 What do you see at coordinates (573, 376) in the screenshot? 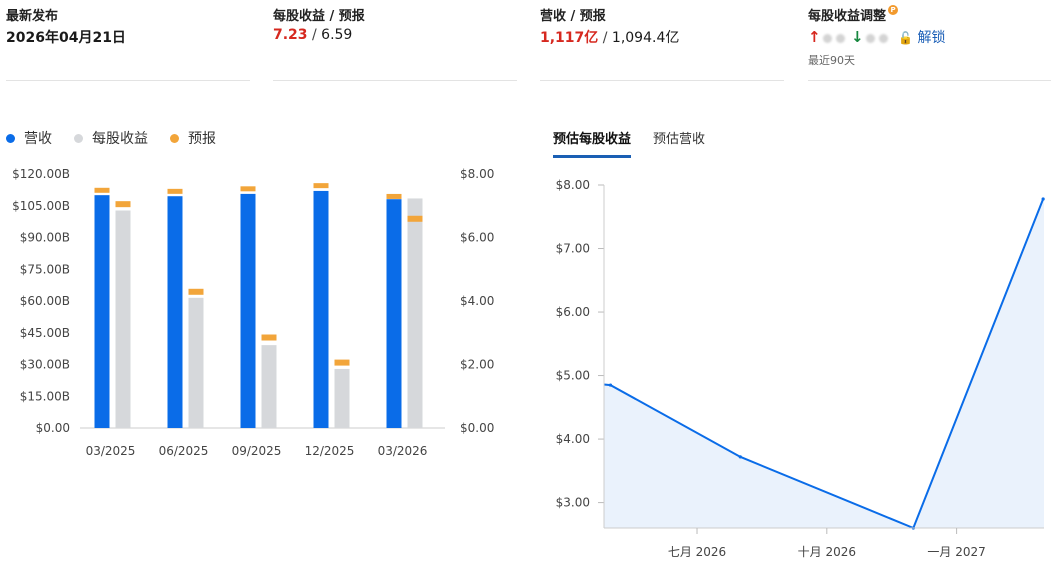
I see `y-axis-tick-label: $5.00` at bounding box center [573, 376].